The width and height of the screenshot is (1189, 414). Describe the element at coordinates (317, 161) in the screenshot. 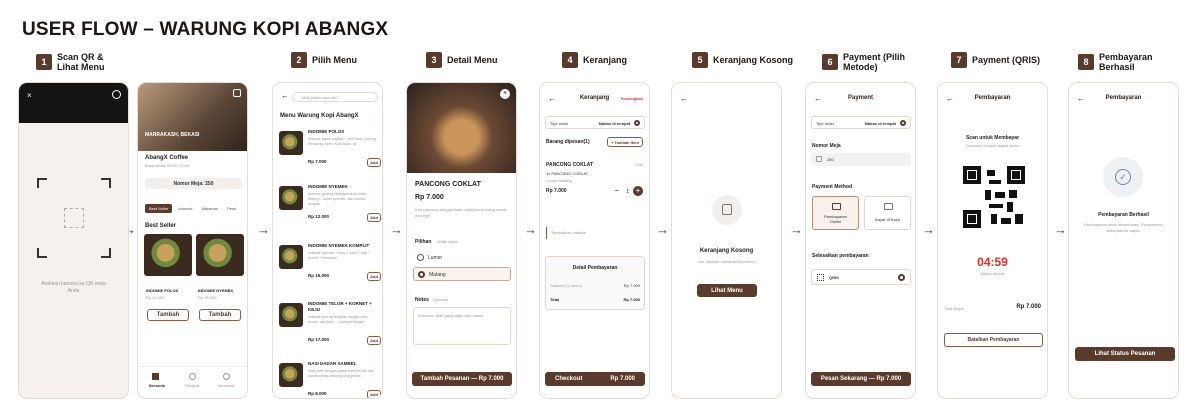

I see `menu-item-price: Rp 7.000` at that location.